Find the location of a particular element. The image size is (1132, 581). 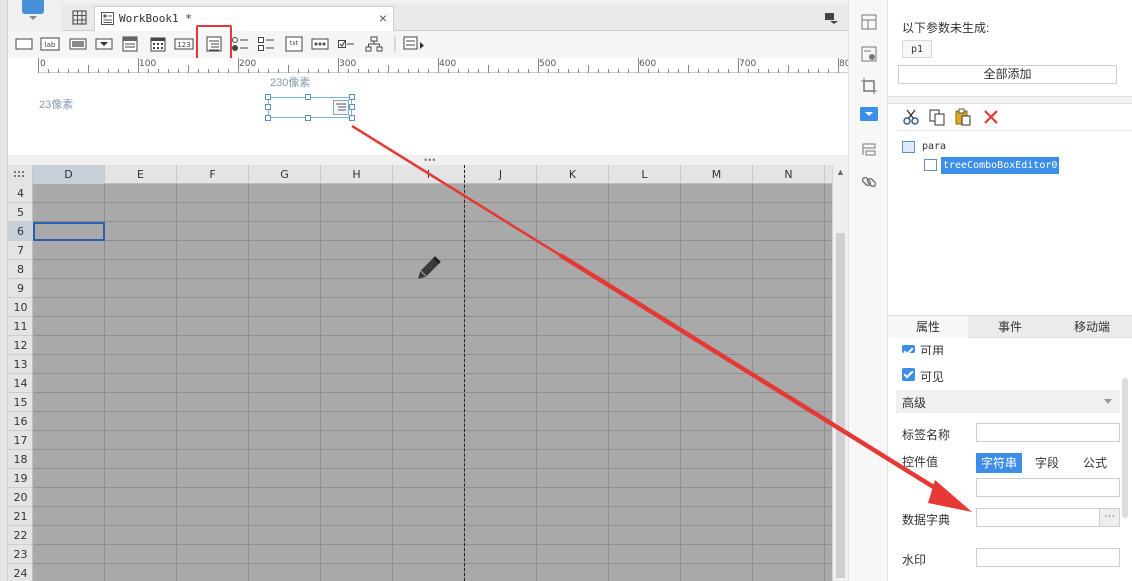

row-header: 19 is located at coordinates (20, 478).